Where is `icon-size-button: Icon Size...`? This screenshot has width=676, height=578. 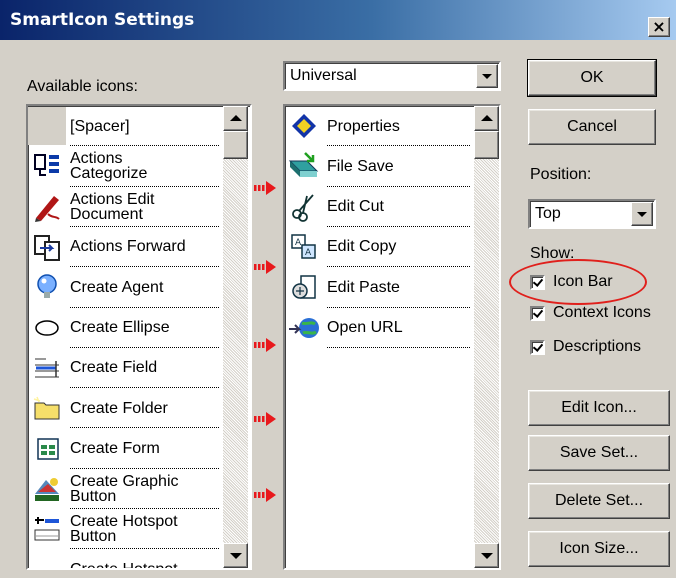 icon-size-button: Icon Size... is located at coordinates (599, 549).